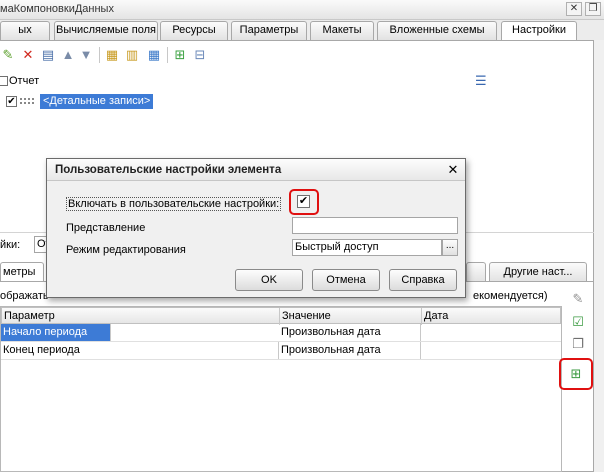 This screenshot has width=604, height=472. Describe the element at coordinates (194, 30) in the screenshot. I see `tab-resources: Ресурсы` at that location.